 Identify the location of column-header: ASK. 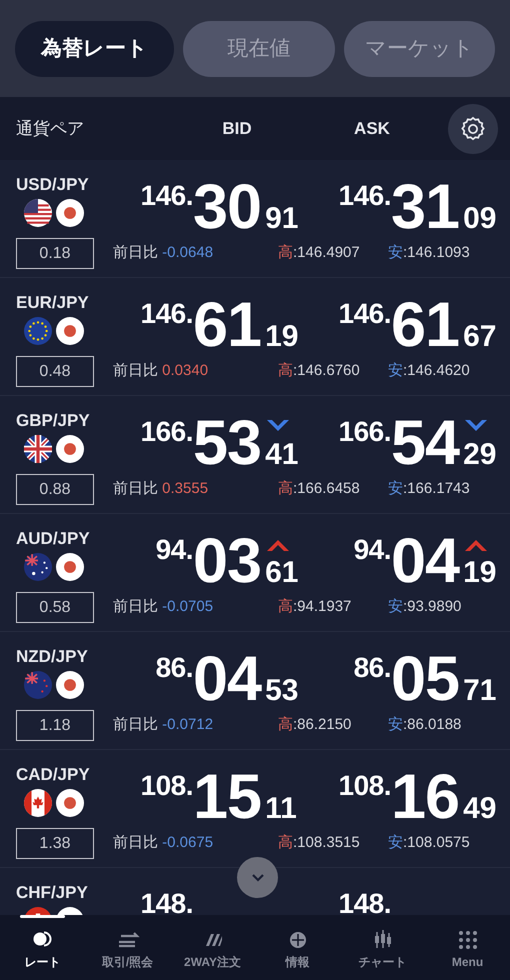
(372, 129).